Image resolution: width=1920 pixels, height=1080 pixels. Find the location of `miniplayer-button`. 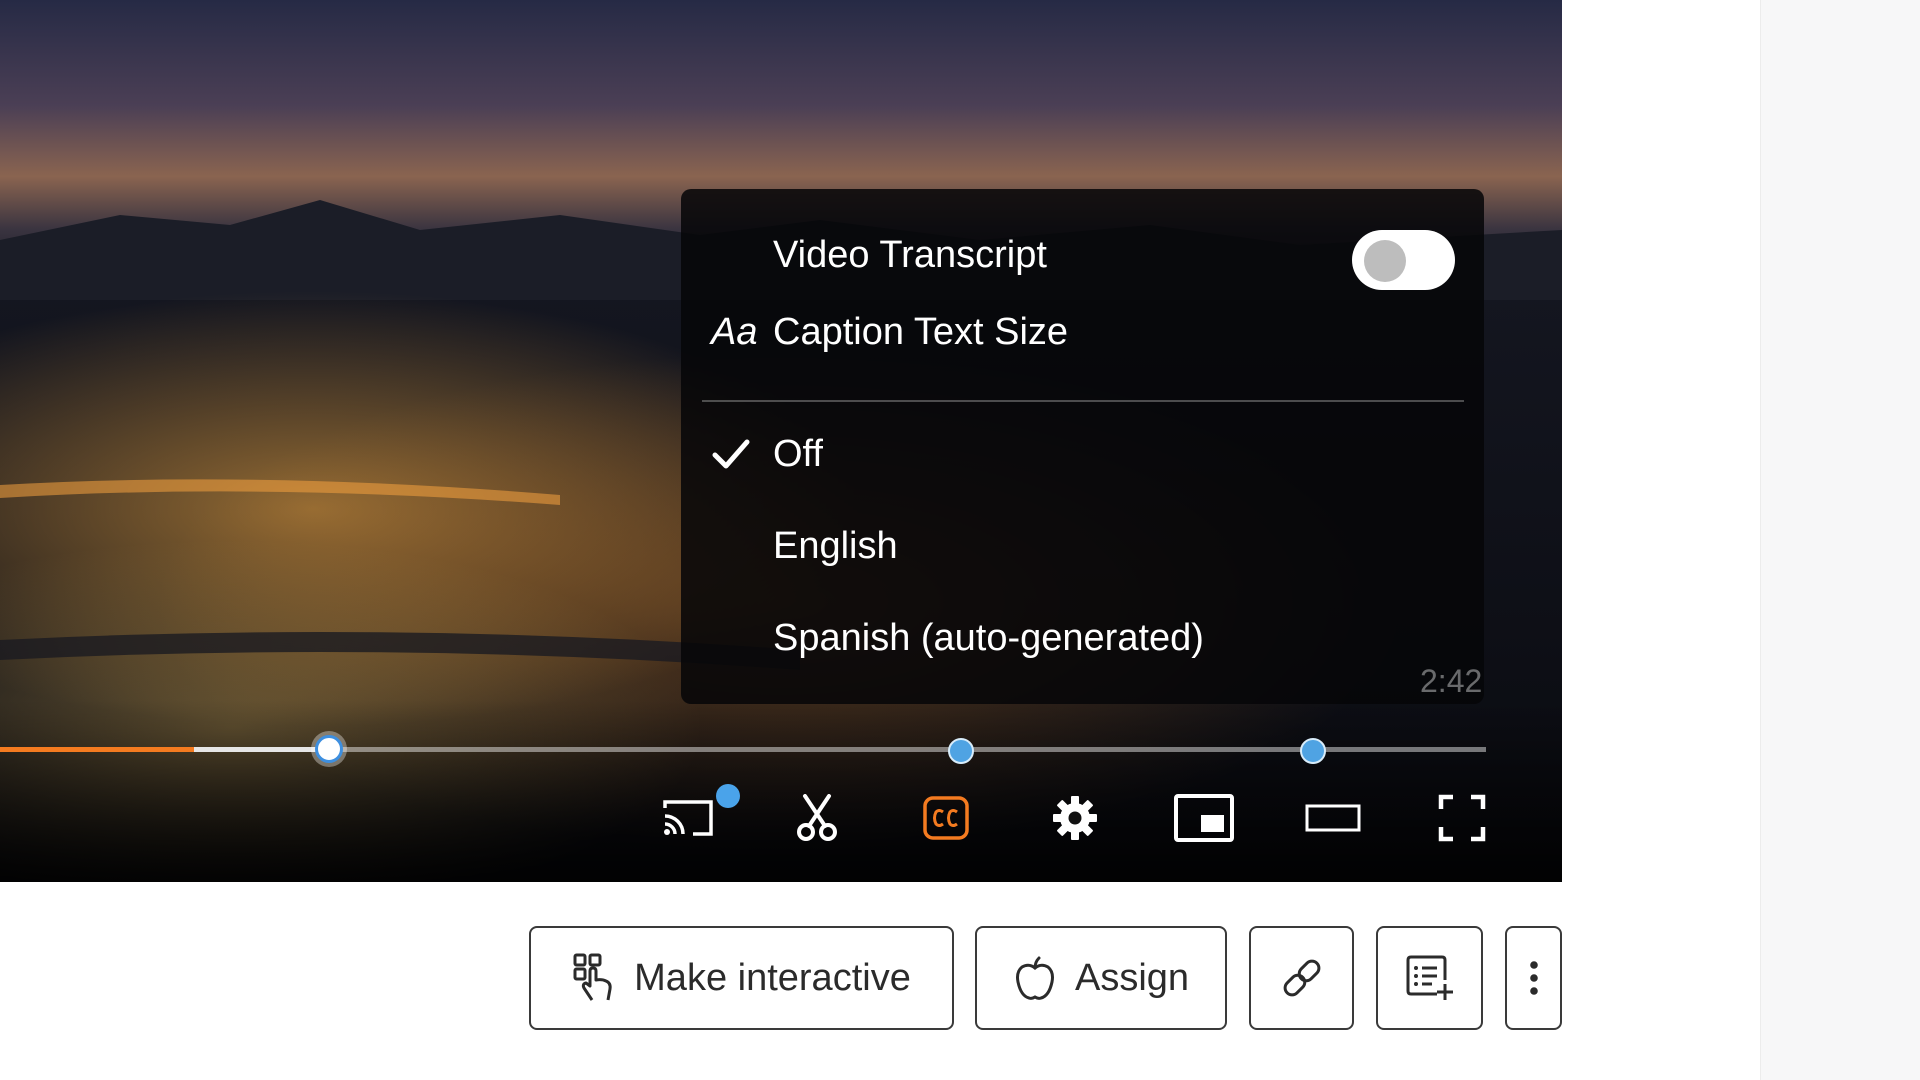

miniplayer-button is located at coordinates (1204, 818).